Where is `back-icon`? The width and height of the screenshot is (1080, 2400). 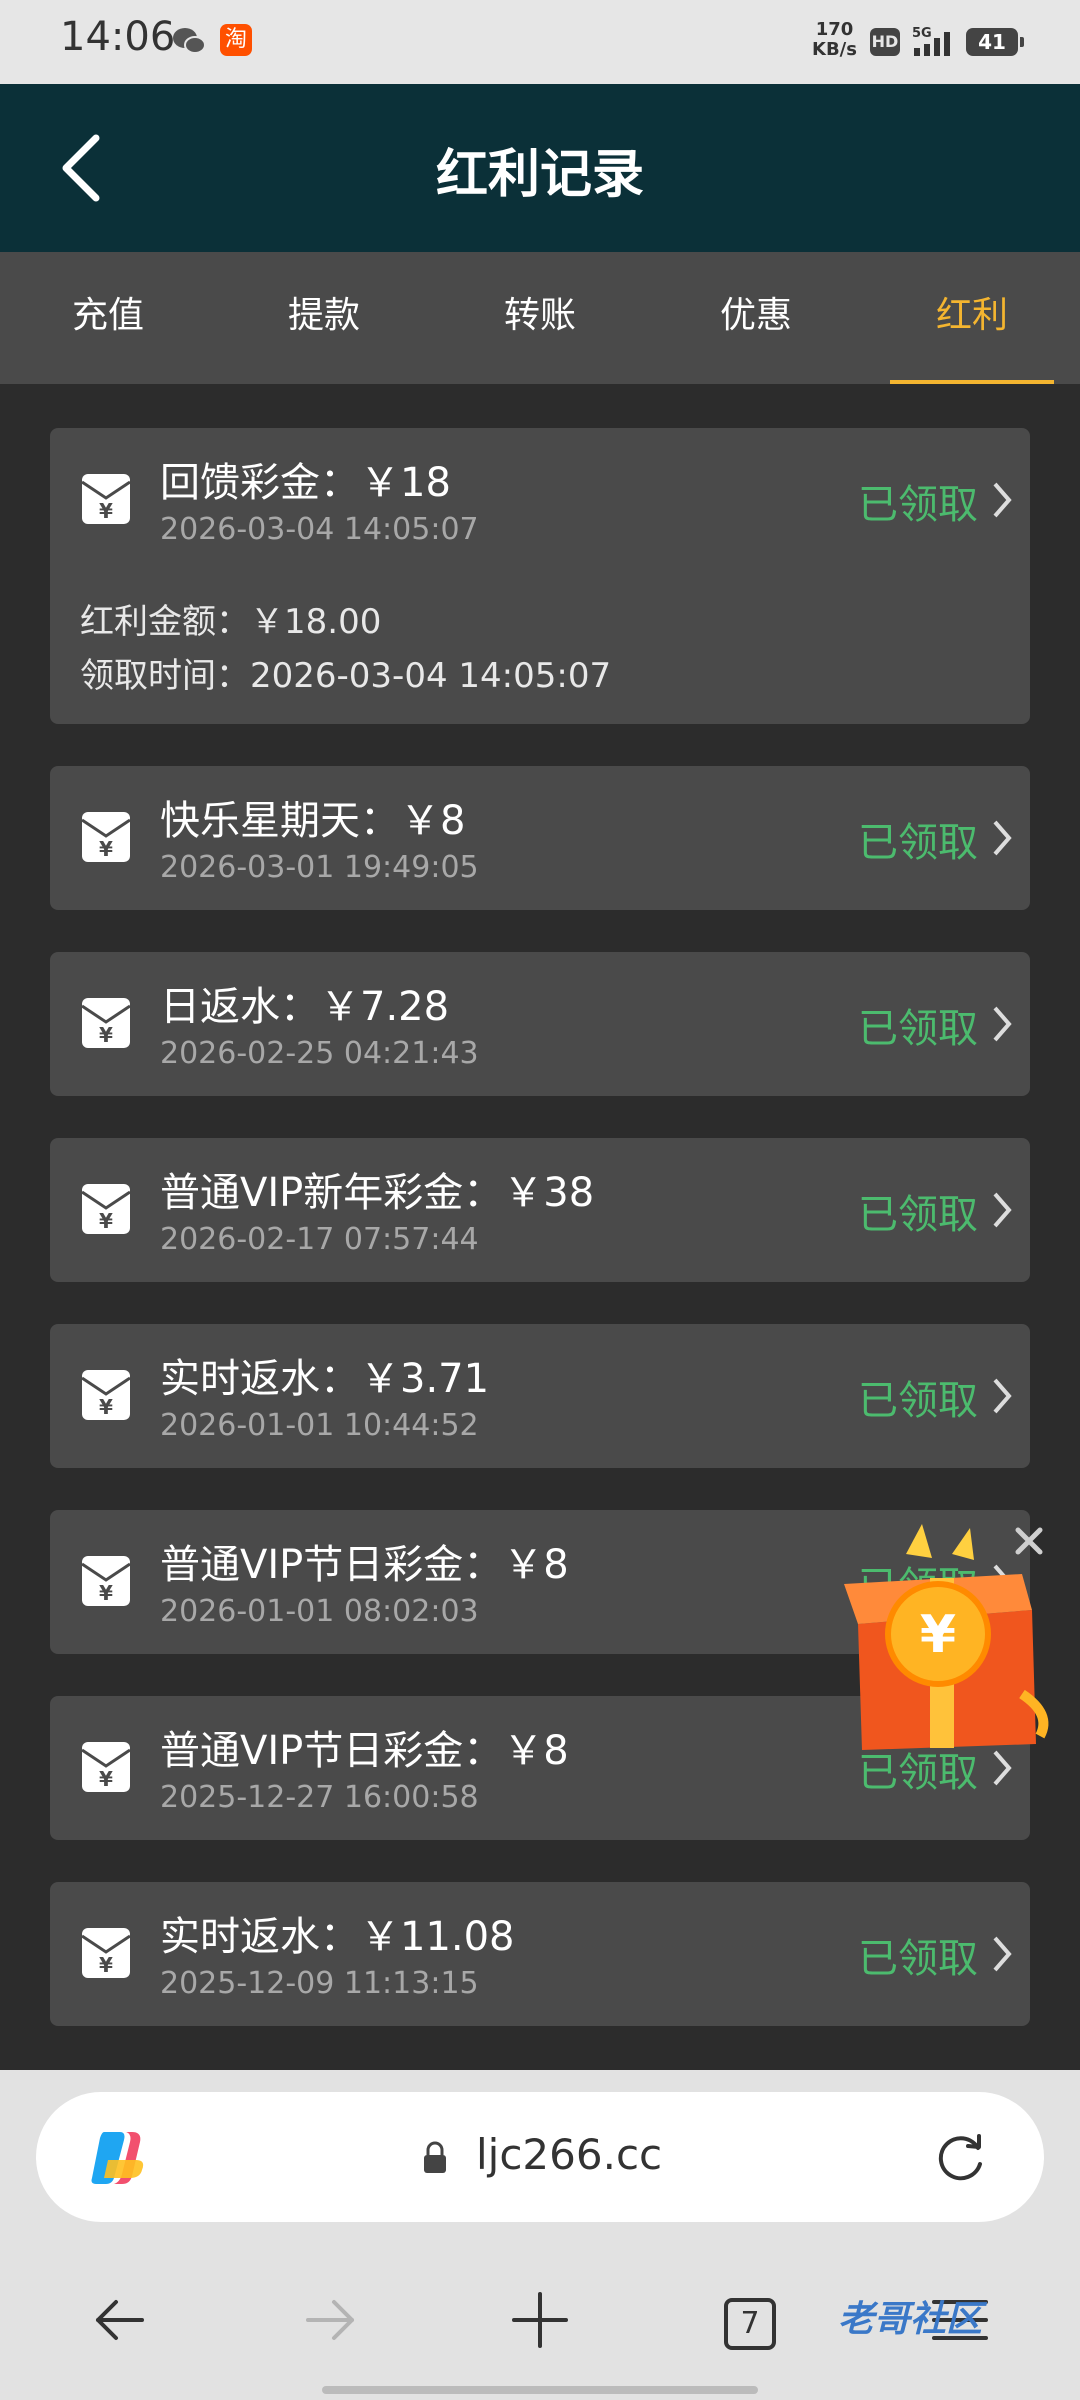 back-icon is located at coordinates (120, 2320).